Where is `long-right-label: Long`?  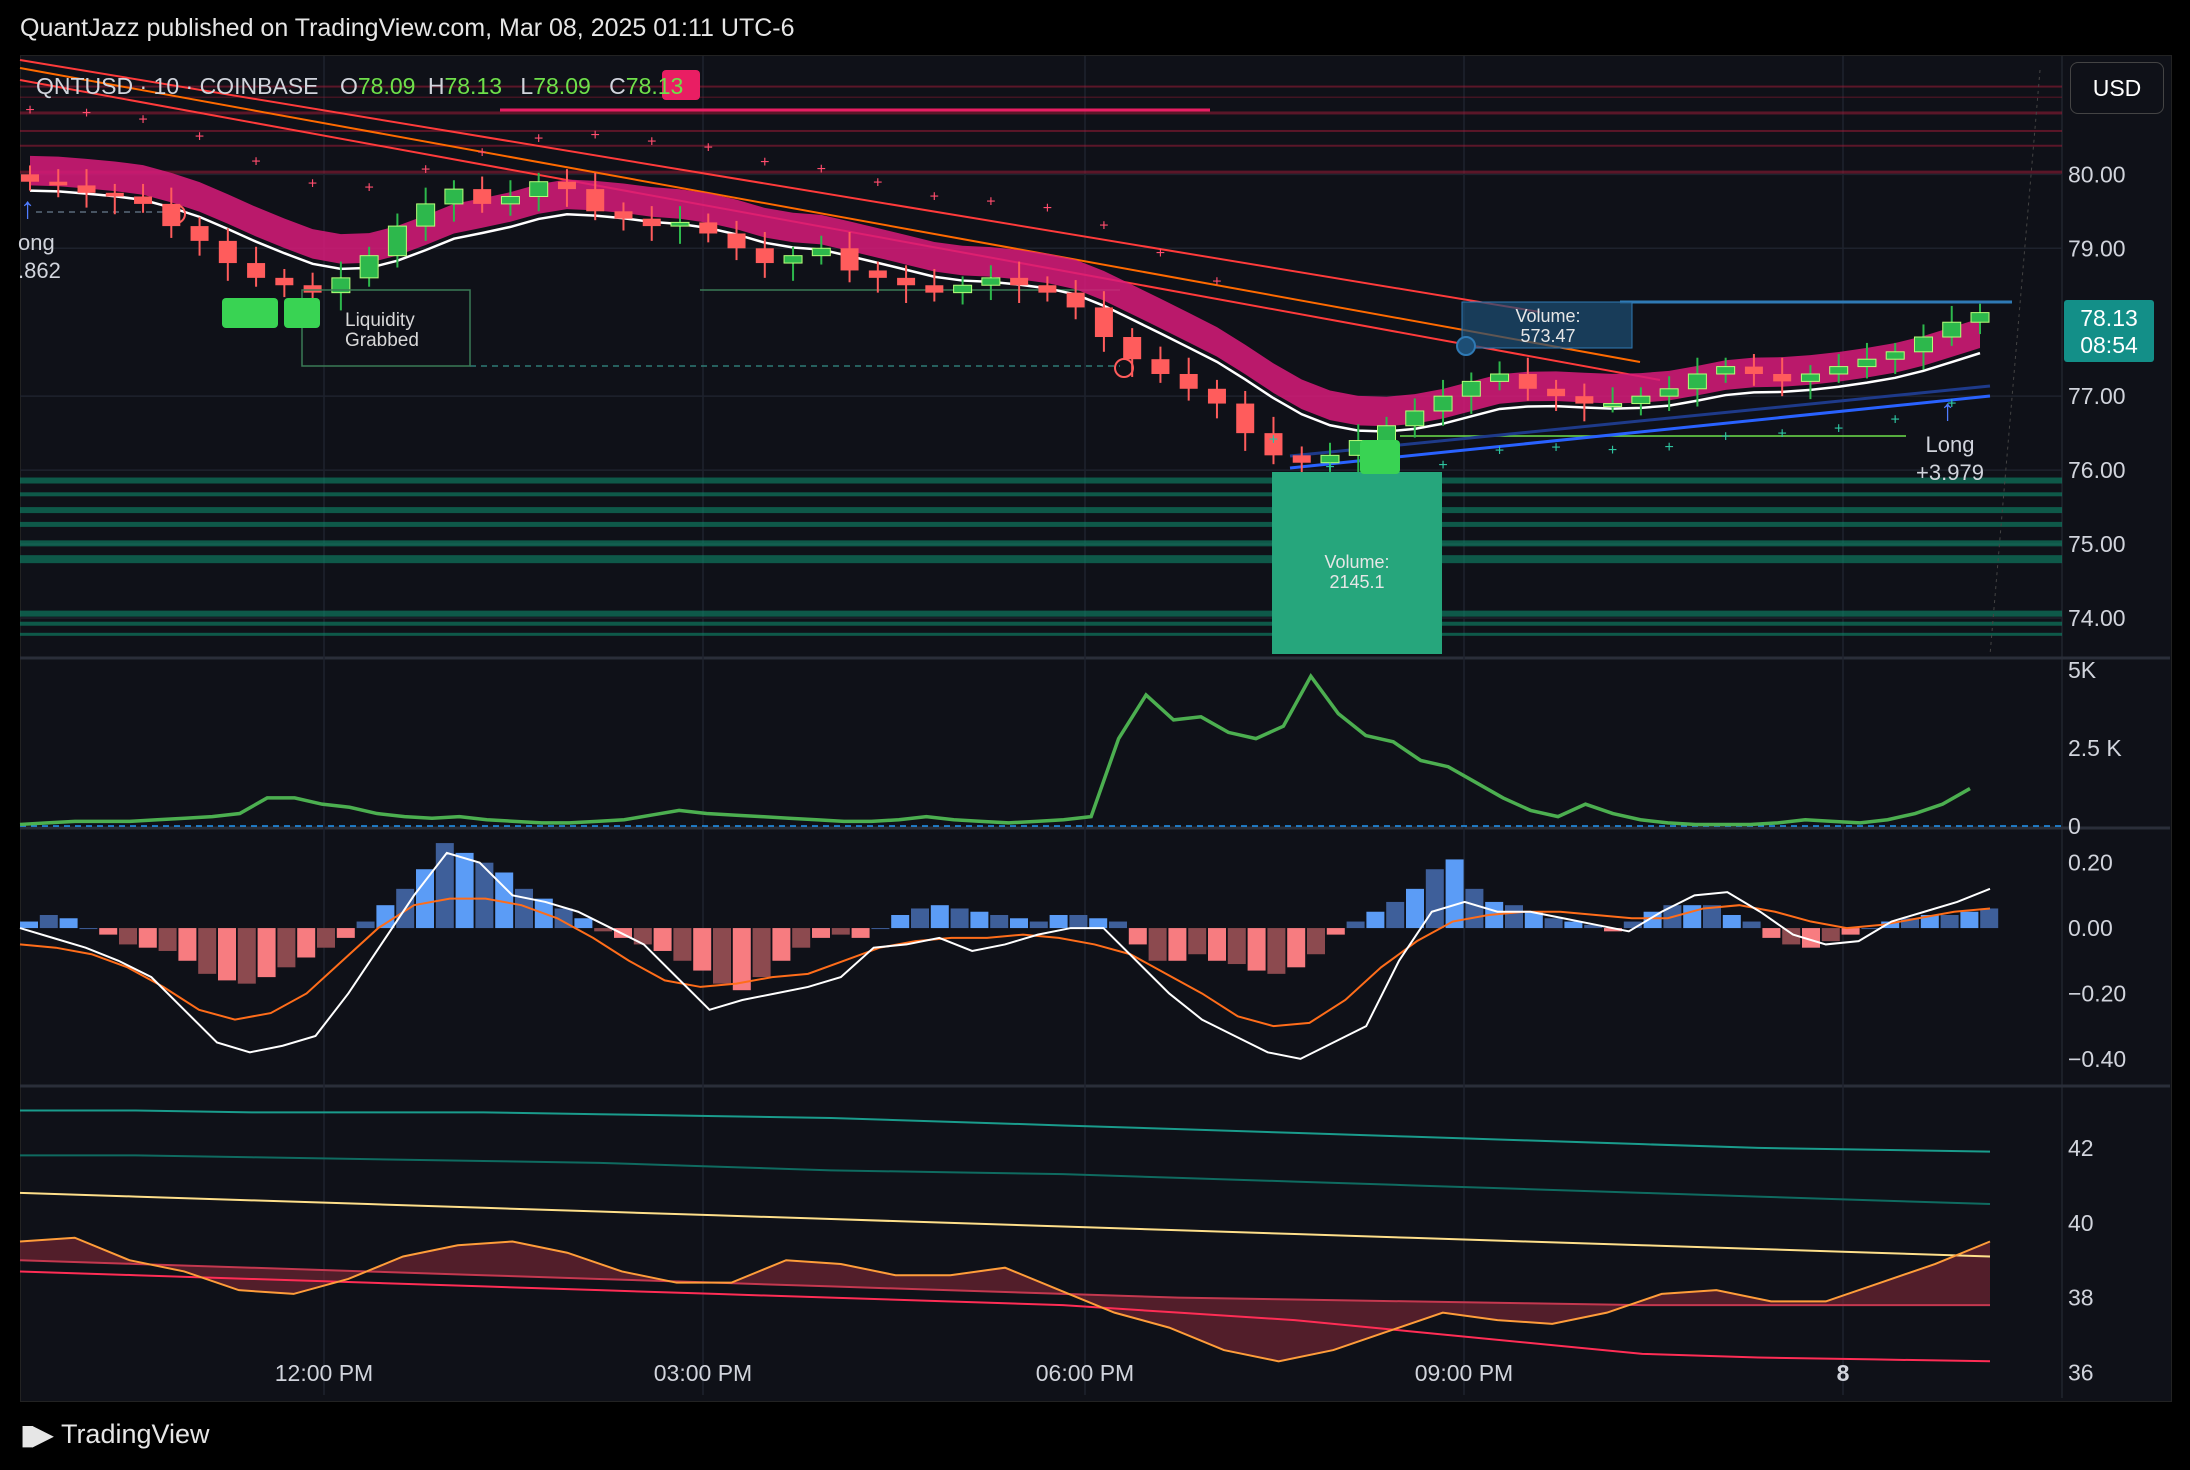
long-right-label: Long is located at coordinates (1950, 444).